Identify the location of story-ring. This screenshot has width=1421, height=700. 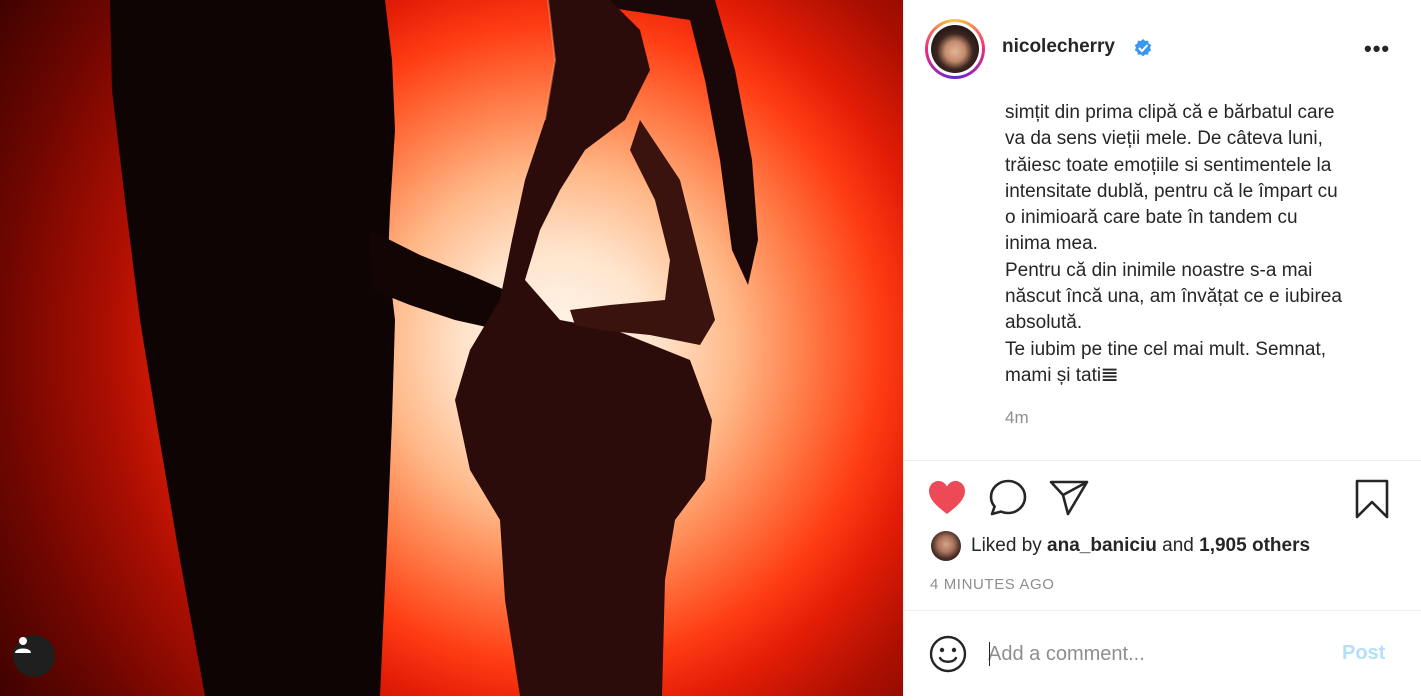
(955, 49).